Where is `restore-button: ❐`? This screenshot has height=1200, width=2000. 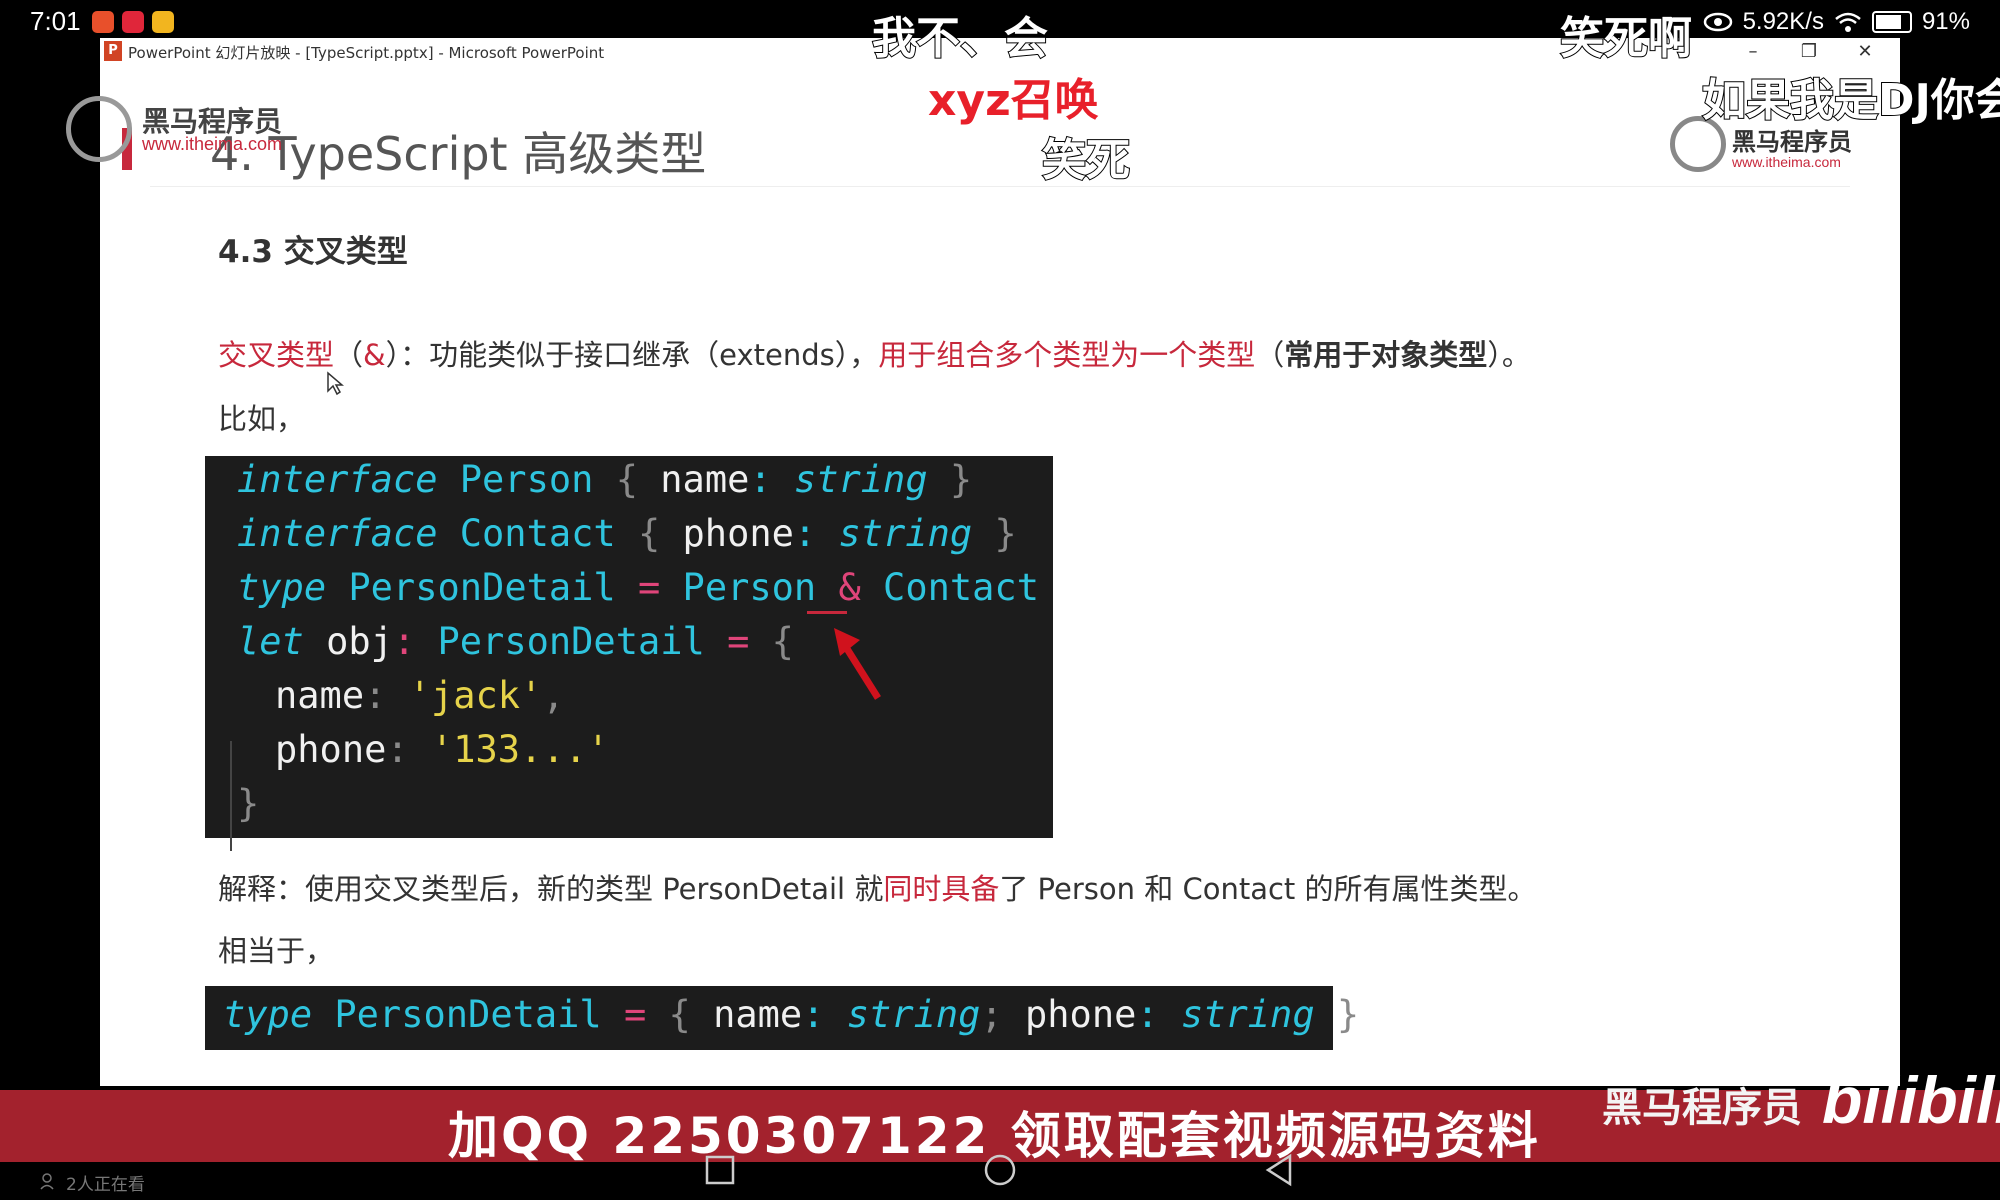
restore-button: ❐ is located at coordinates (1809, 52).